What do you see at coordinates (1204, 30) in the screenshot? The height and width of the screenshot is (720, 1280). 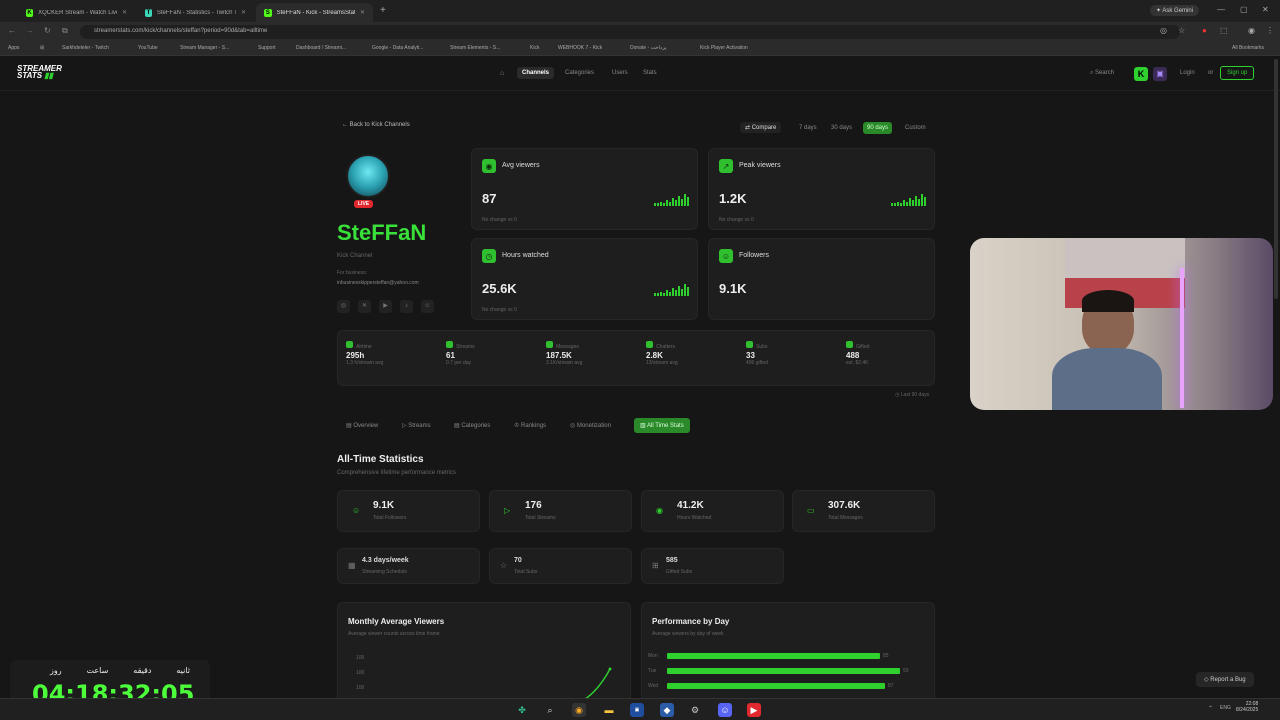 I see `extension-icon: ●` at bounding box center [1204, 30].